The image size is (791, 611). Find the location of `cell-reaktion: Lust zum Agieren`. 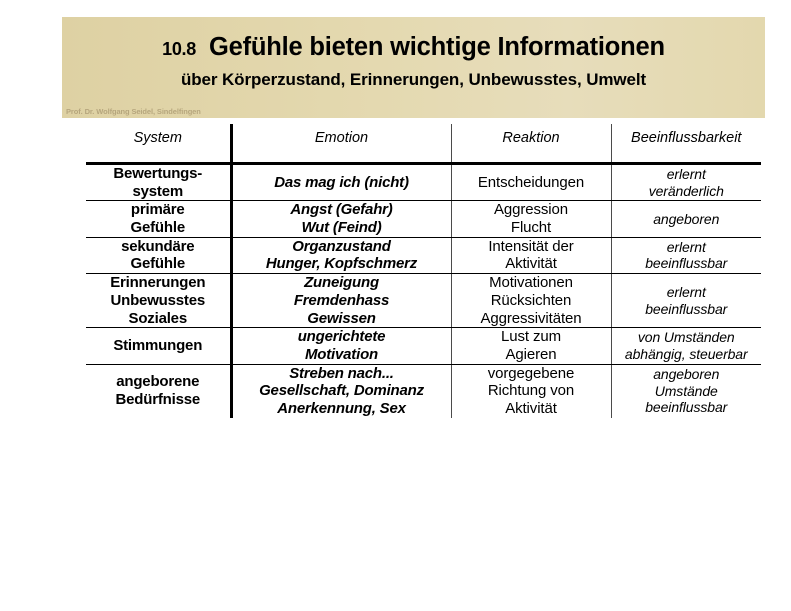

cell-reaktion: Lust zum Agieren is located at coordinates (531, 346).